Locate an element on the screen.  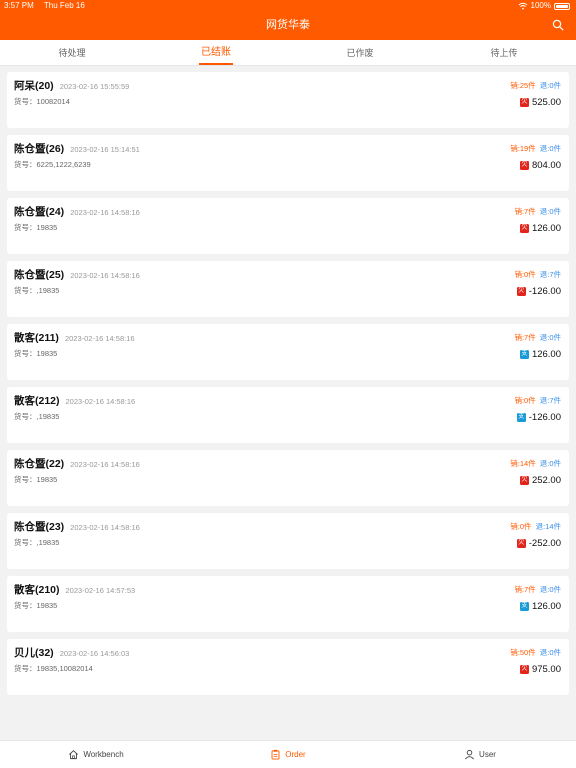
customer-name: 散客(210) 2023-02-16 14:57:53 is located at coordinates (74, 590).